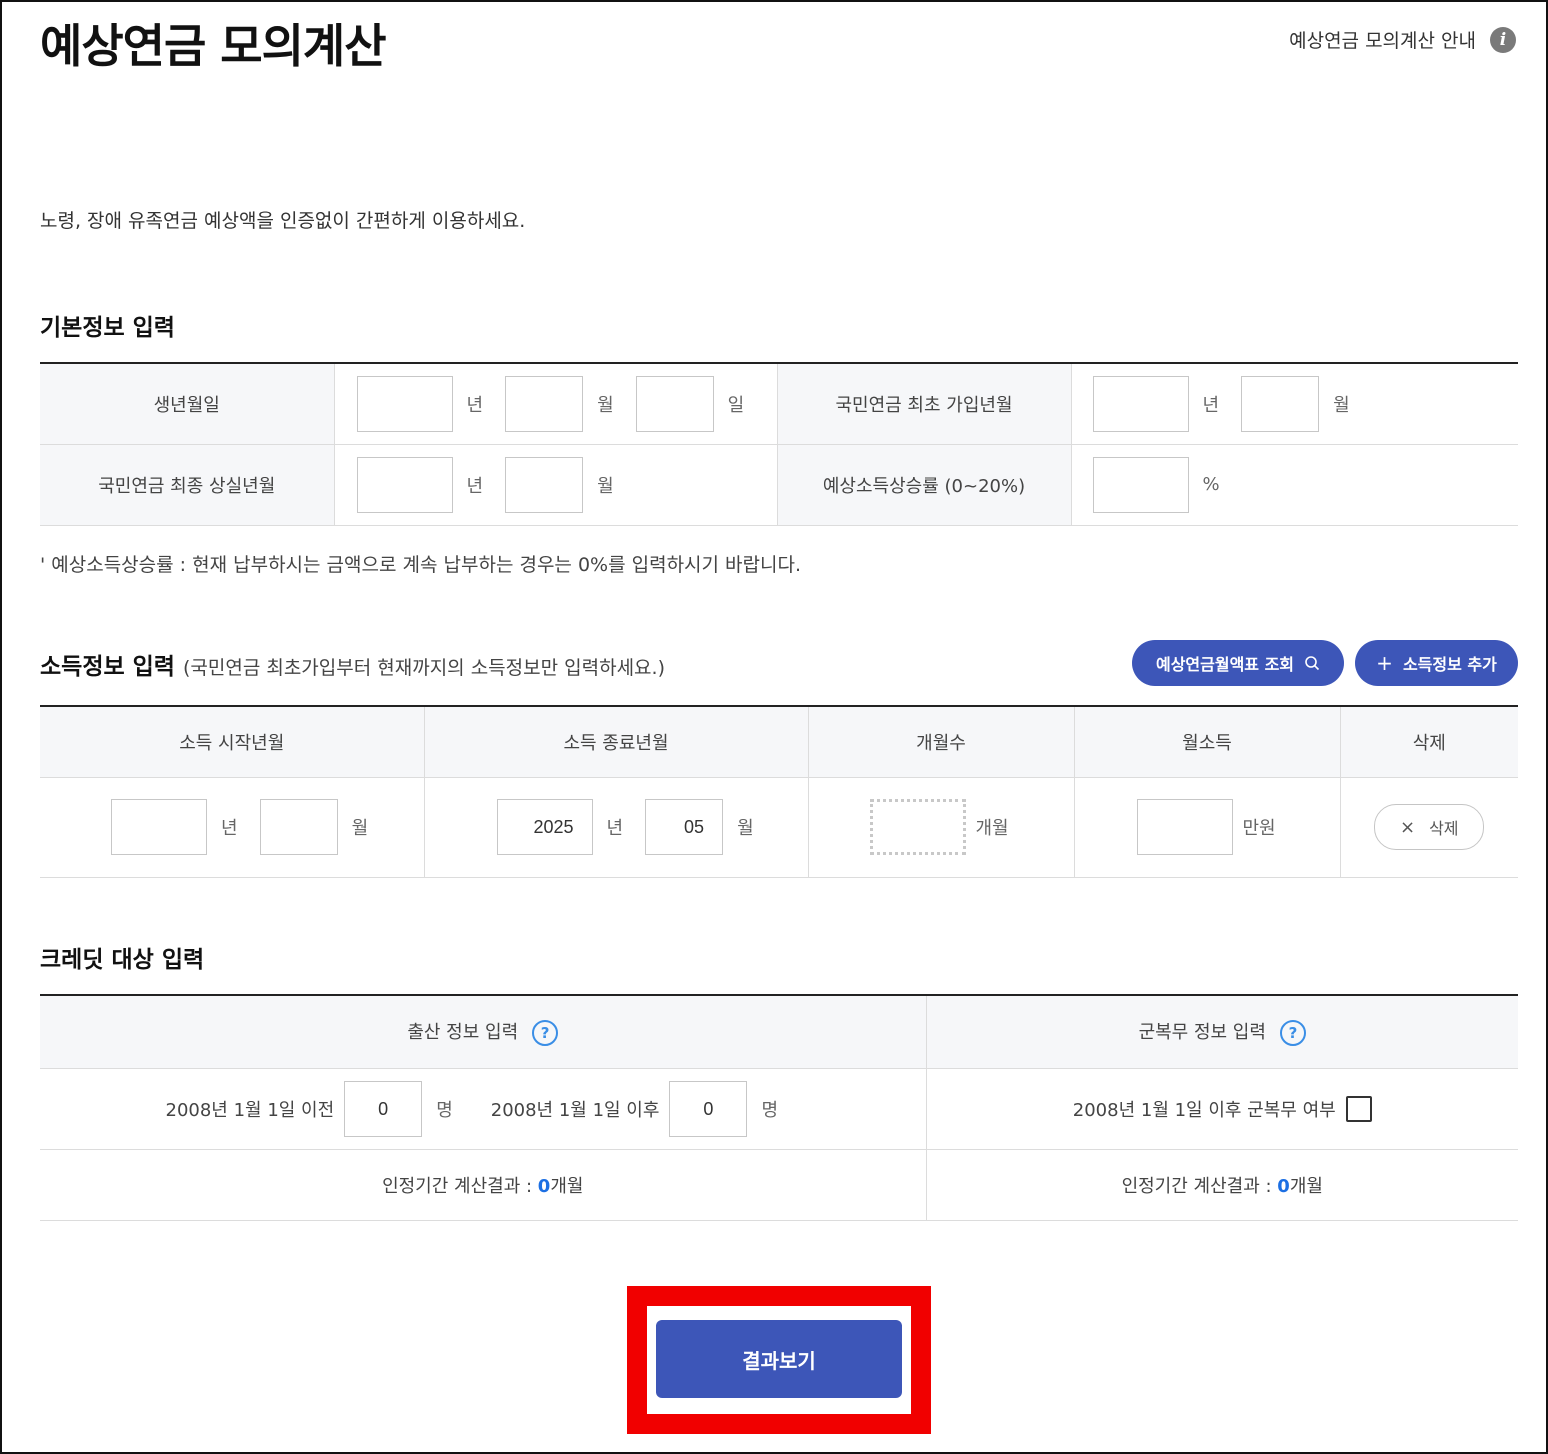  I want to click on income-rate-label: 예상소득상승률 (0~20%), so click(924, 485).